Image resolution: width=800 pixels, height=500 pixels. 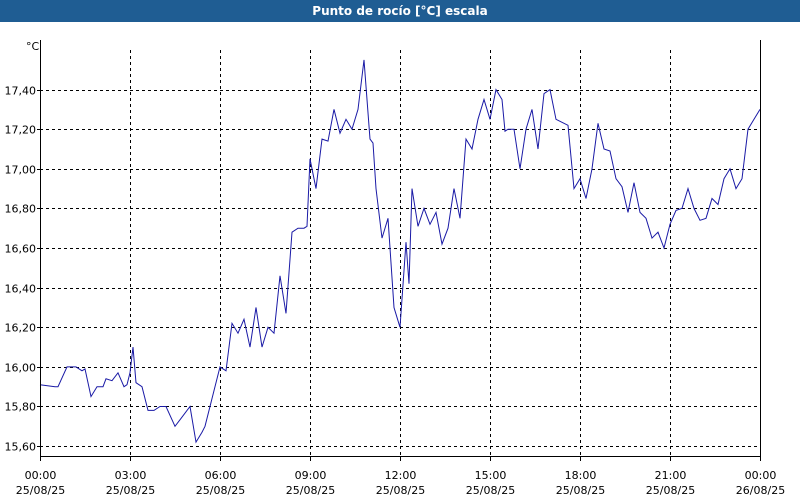 I want to click on y-tick-label: 16,80, so click(x=21, y=209).